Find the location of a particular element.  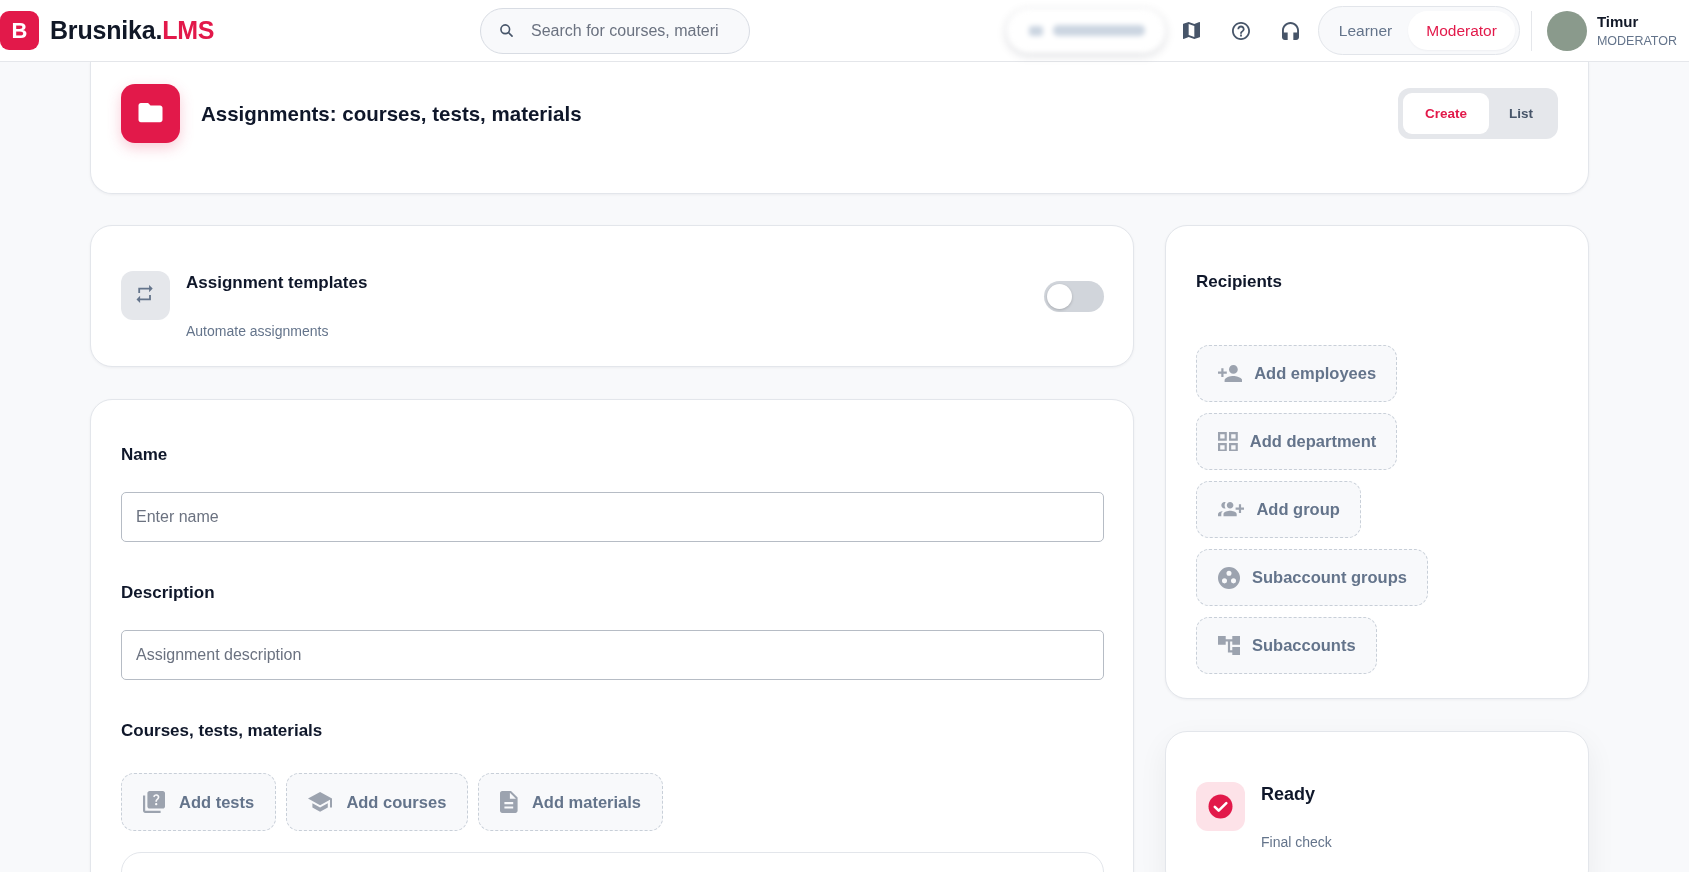

search-field: Search for courses, materi is located at coordinates (615, 30).